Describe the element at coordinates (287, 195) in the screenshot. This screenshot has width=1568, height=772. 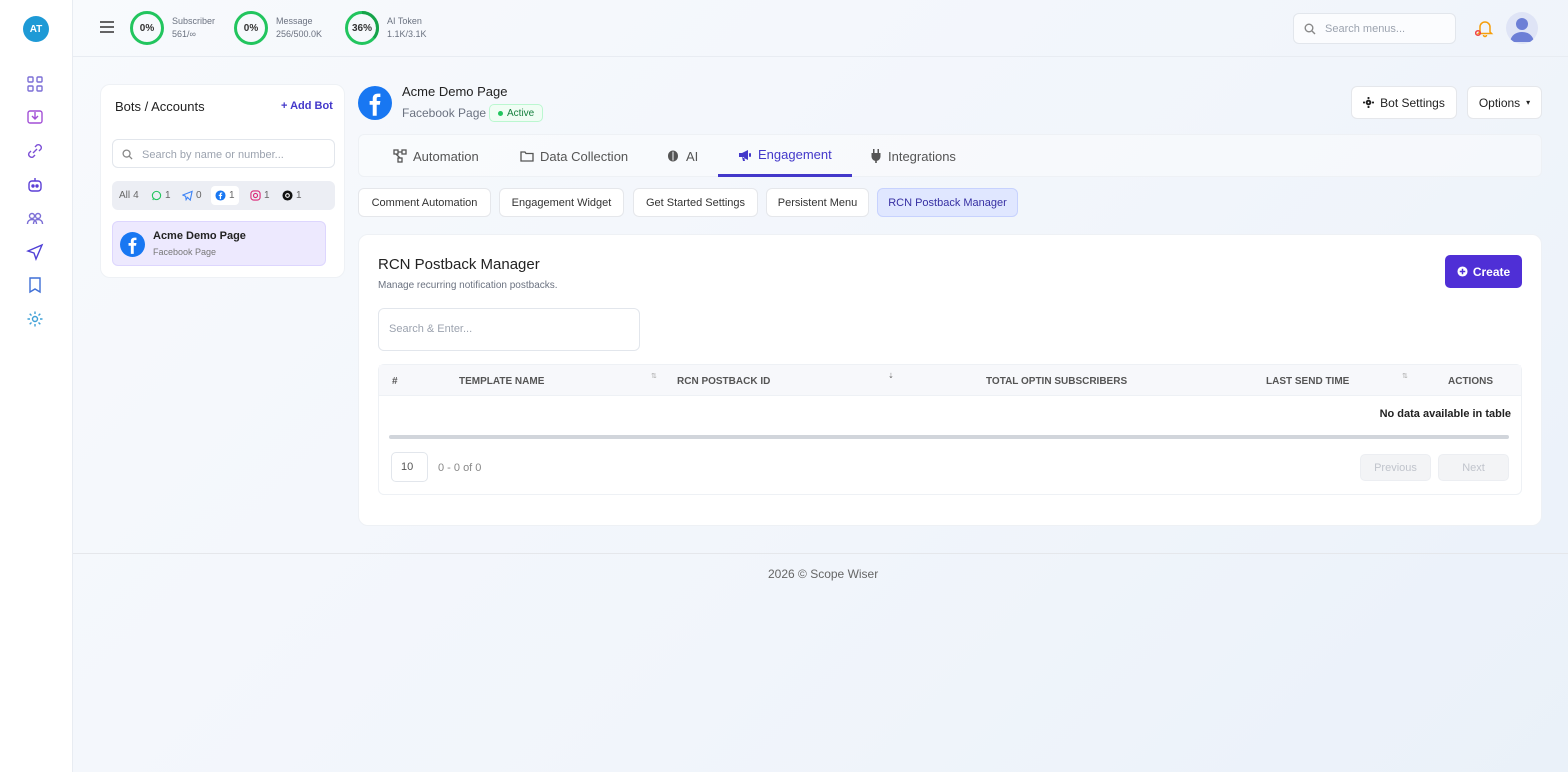
I see `threads-icon` at that location.